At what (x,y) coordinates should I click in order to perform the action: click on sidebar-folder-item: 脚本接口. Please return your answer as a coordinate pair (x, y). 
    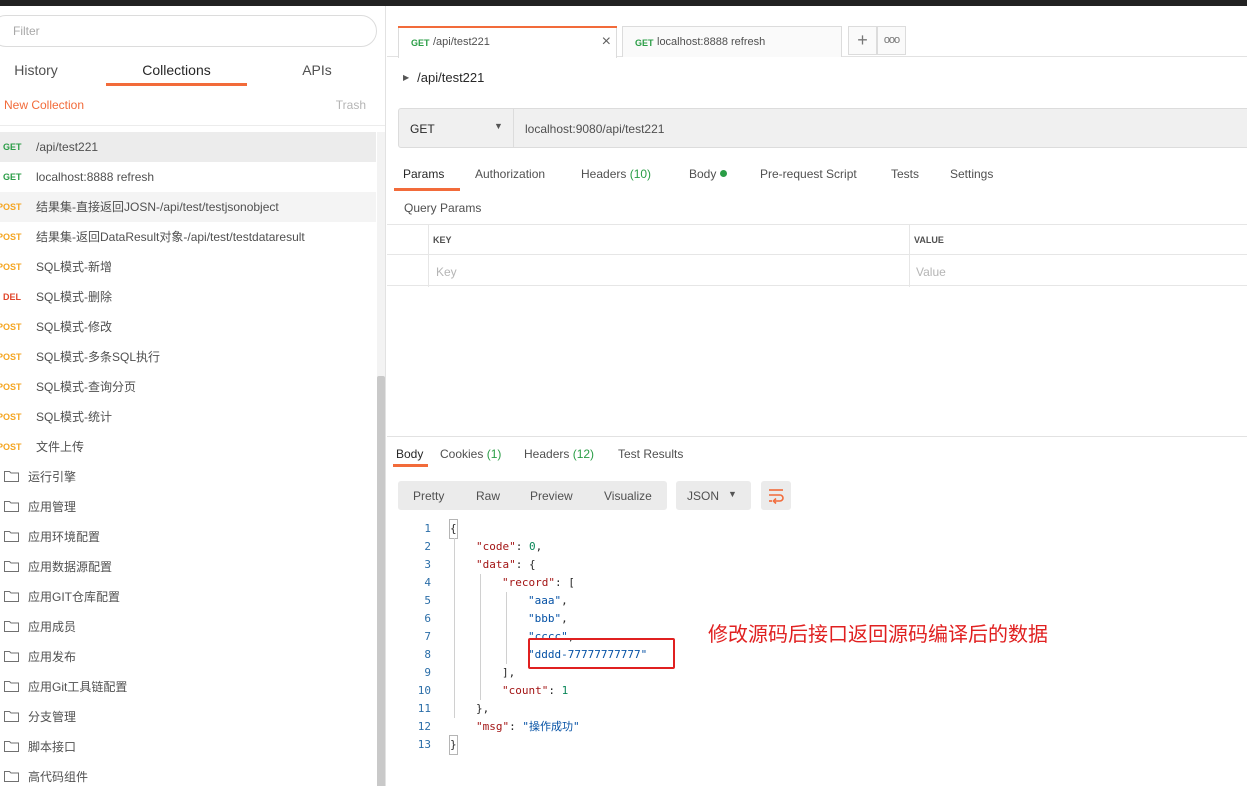
    Looking at the image, I should click on (188, 747).